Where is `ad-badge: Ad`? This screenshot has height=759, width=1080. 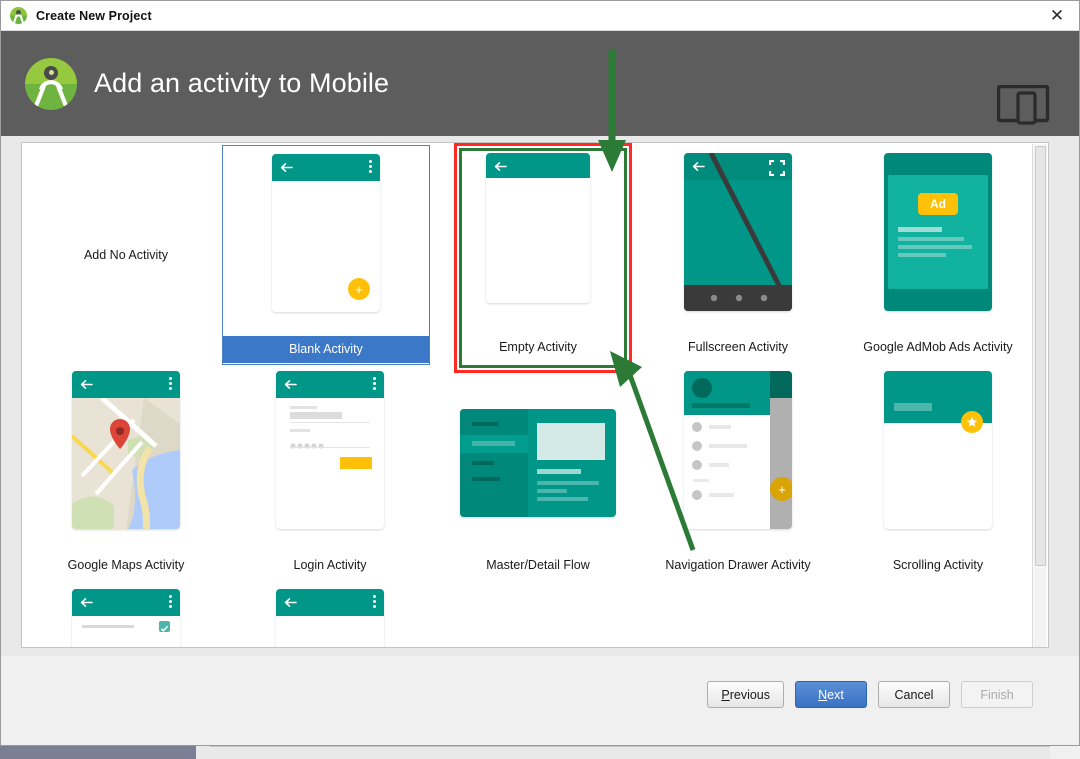
ad-badge: Ad is located at coordinates (938, 204).